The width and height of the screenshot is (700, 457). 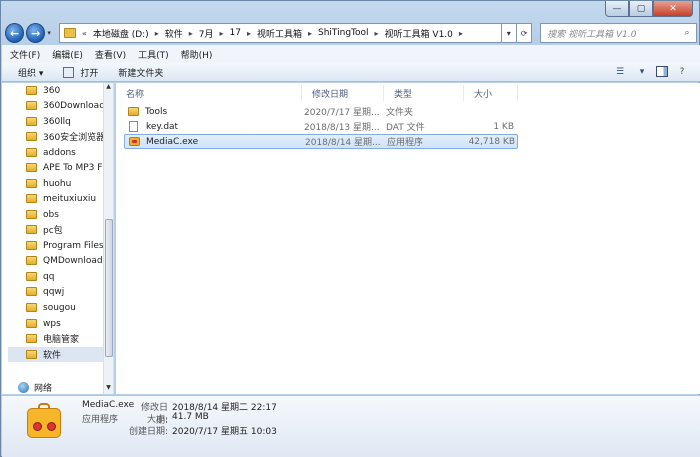 I want to click on forward-button: →, so click(x=36, y=33).